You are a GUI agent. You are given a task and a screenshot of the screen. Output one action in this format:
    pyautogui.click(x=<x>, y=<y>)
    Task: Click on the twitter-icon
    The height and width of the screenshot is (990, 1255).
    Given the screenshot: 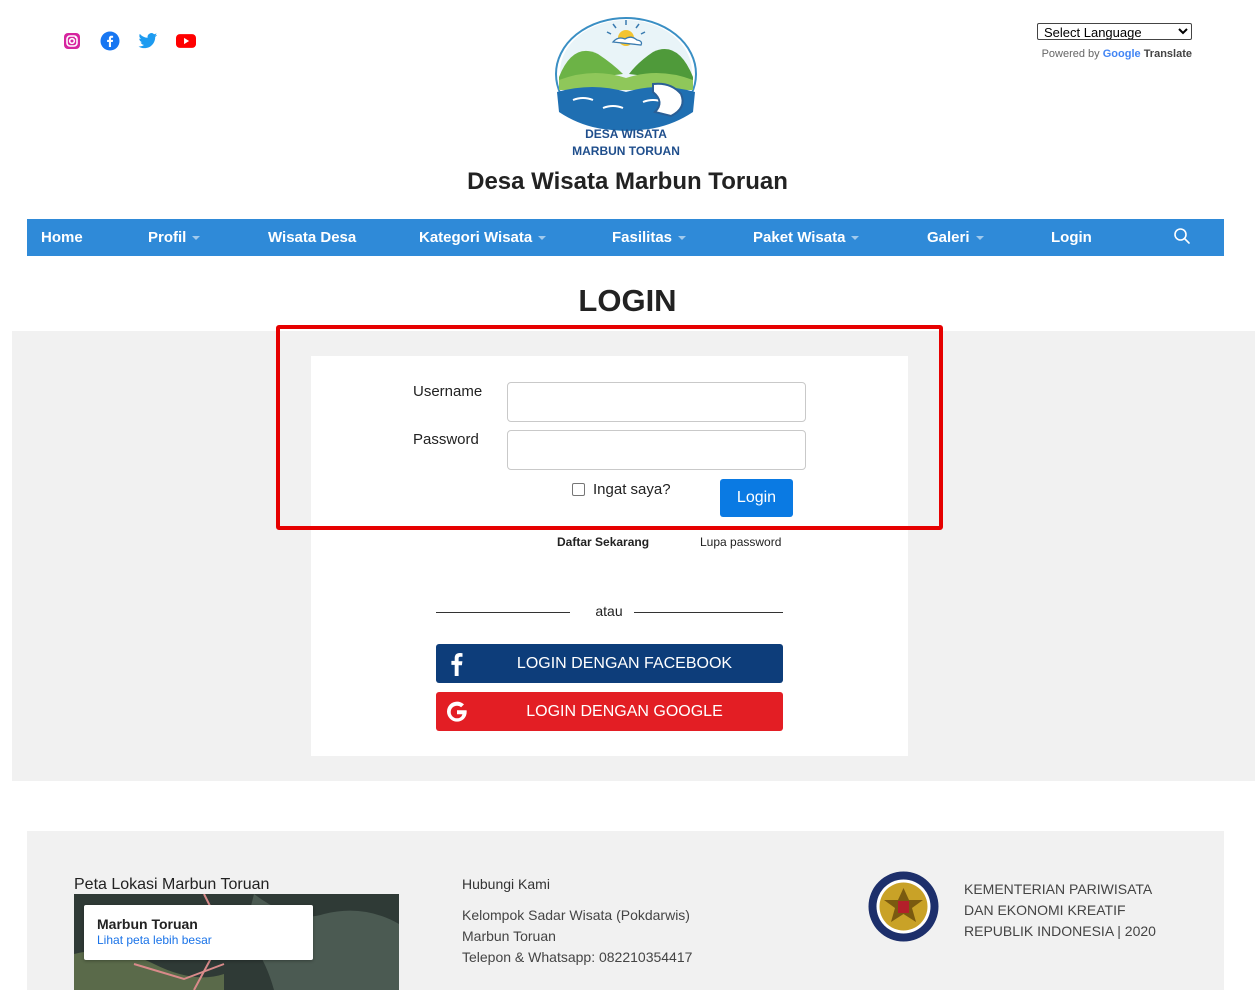 What is the action you would take?
    pyautogui.click(x=148, y=41)
    